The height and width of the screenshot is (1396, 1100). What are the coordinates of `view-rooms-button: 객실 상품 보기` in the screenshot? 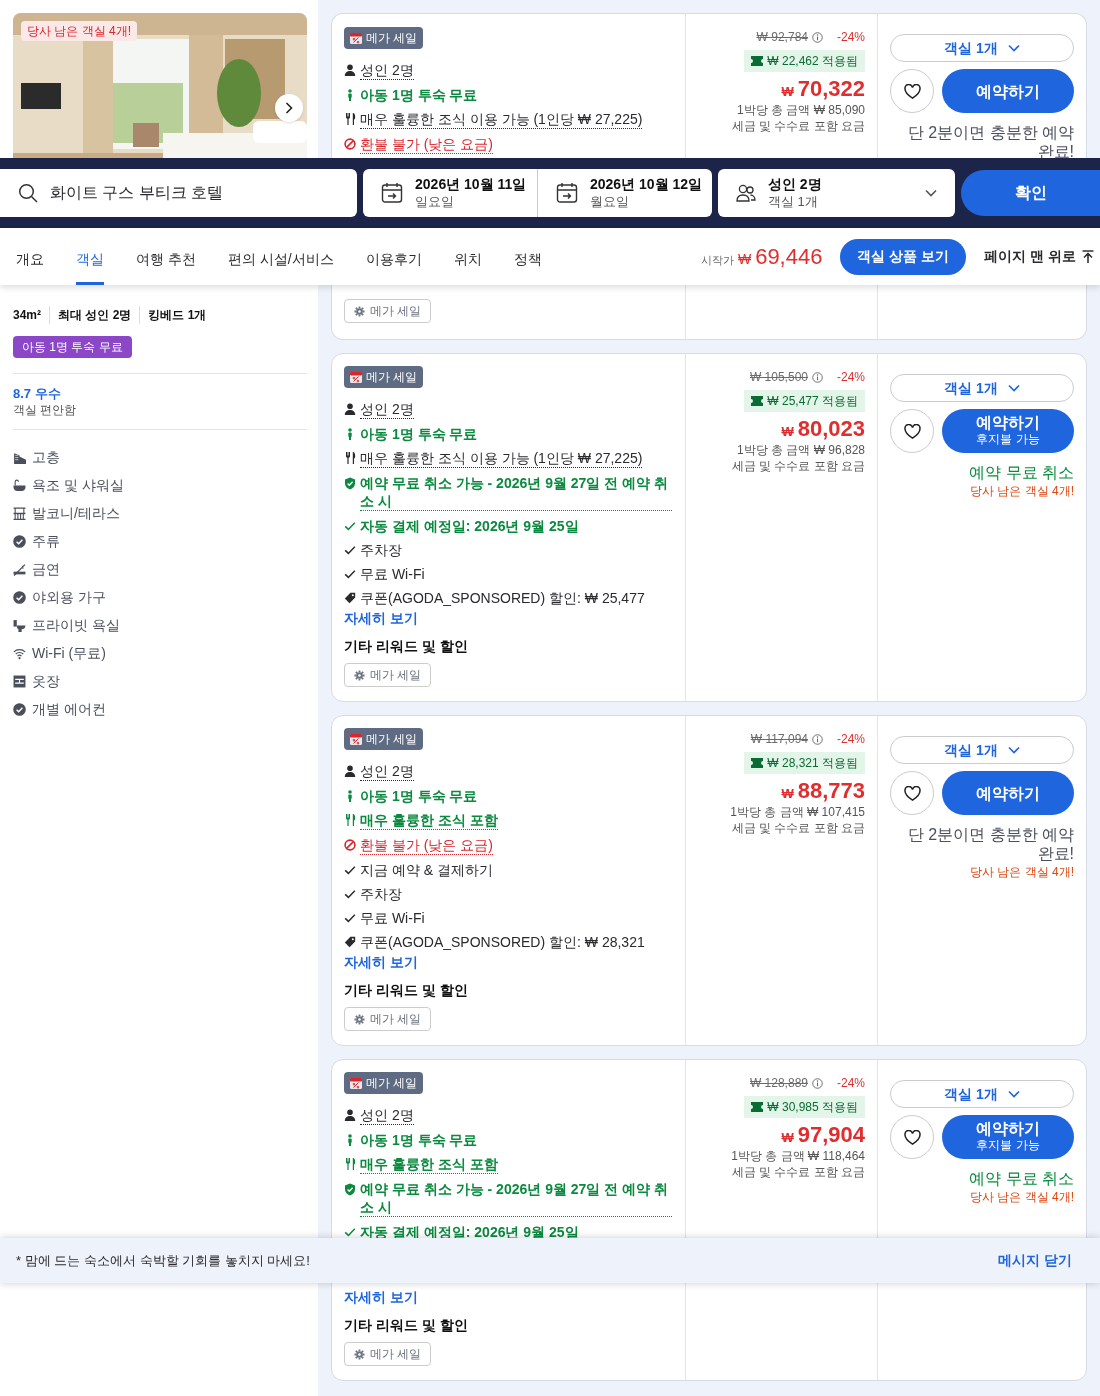 It's located at (903, 256).